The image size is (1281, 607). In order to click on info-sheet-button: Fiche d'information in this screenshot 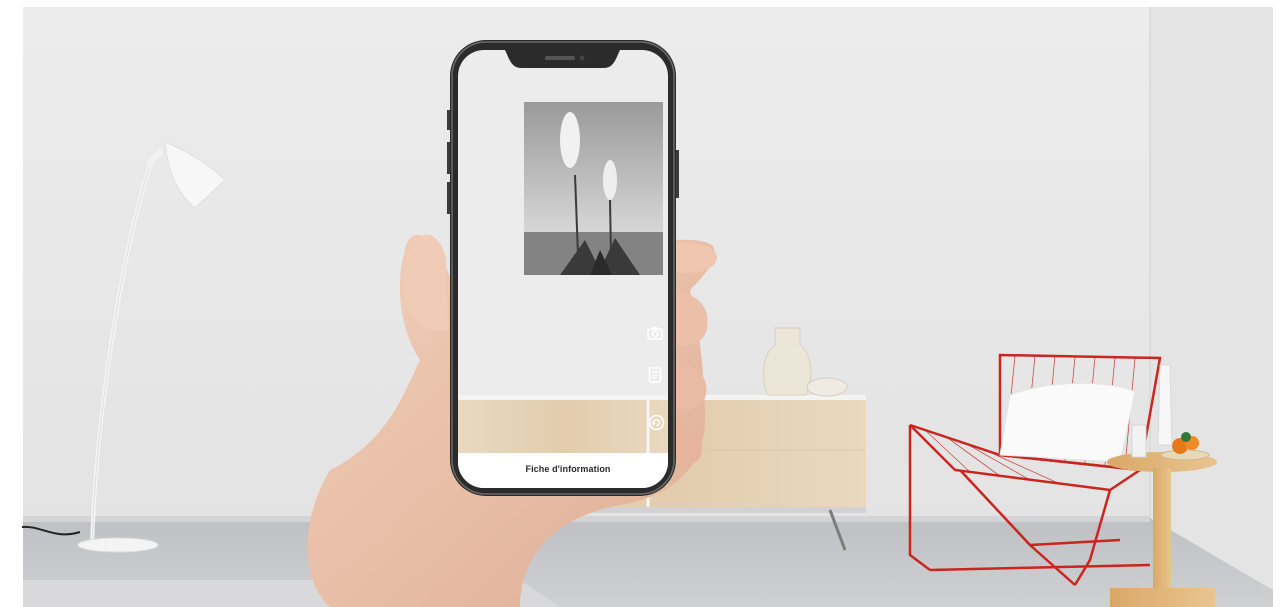, I will do `click(568, 469)`.